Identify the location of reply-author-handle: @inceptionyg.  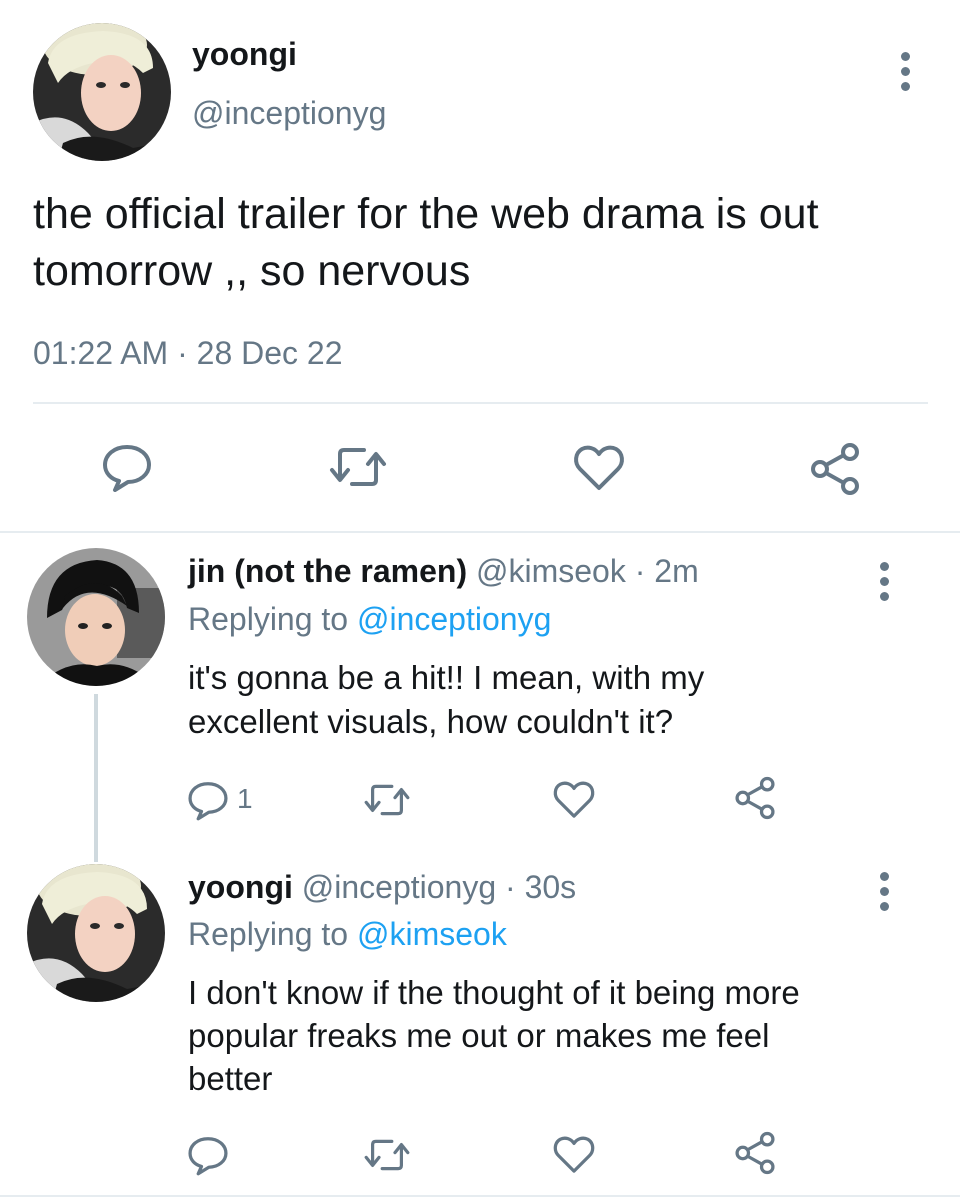
(399, 887).